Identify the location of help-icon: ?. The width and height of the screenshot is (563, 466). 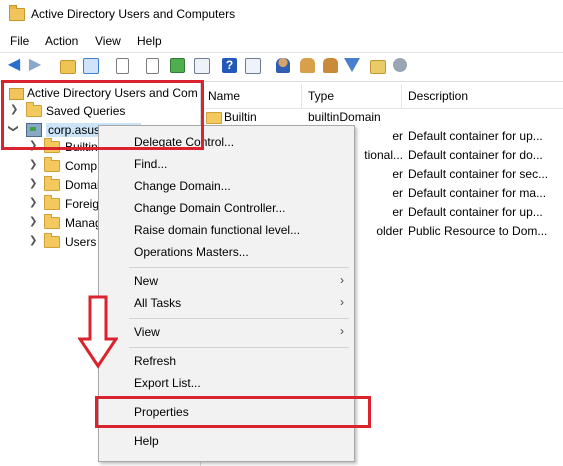
(229, 65).